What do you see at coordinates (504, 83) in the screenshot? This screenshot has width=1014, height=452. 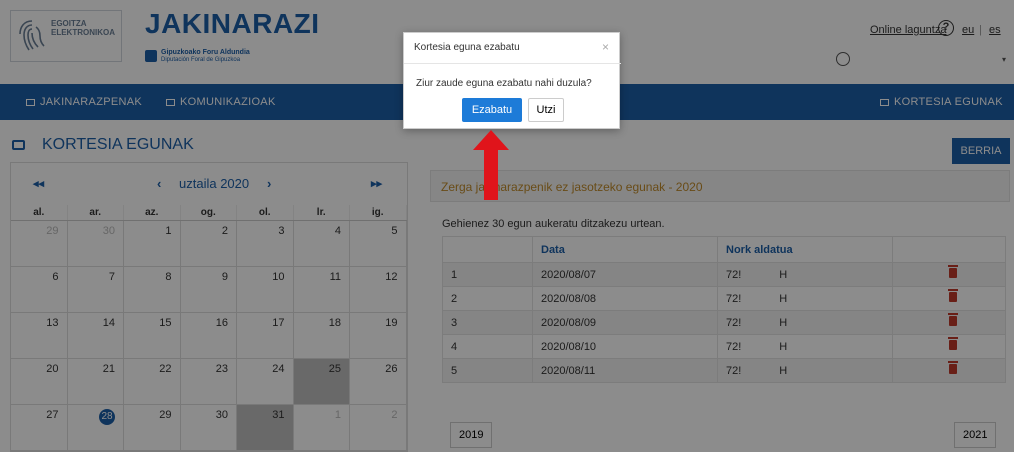 I see `dialog-message: Ziur zaude eguna ezabatu nahi duzula?` at bounding box center [504, 83].